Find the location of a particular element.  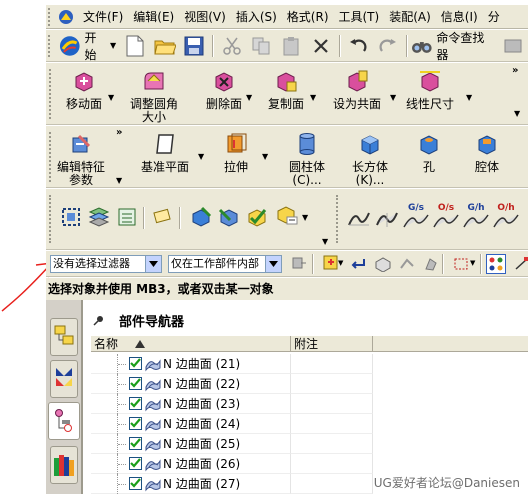

reuse-library-tab is located at coordinates (64, 465).